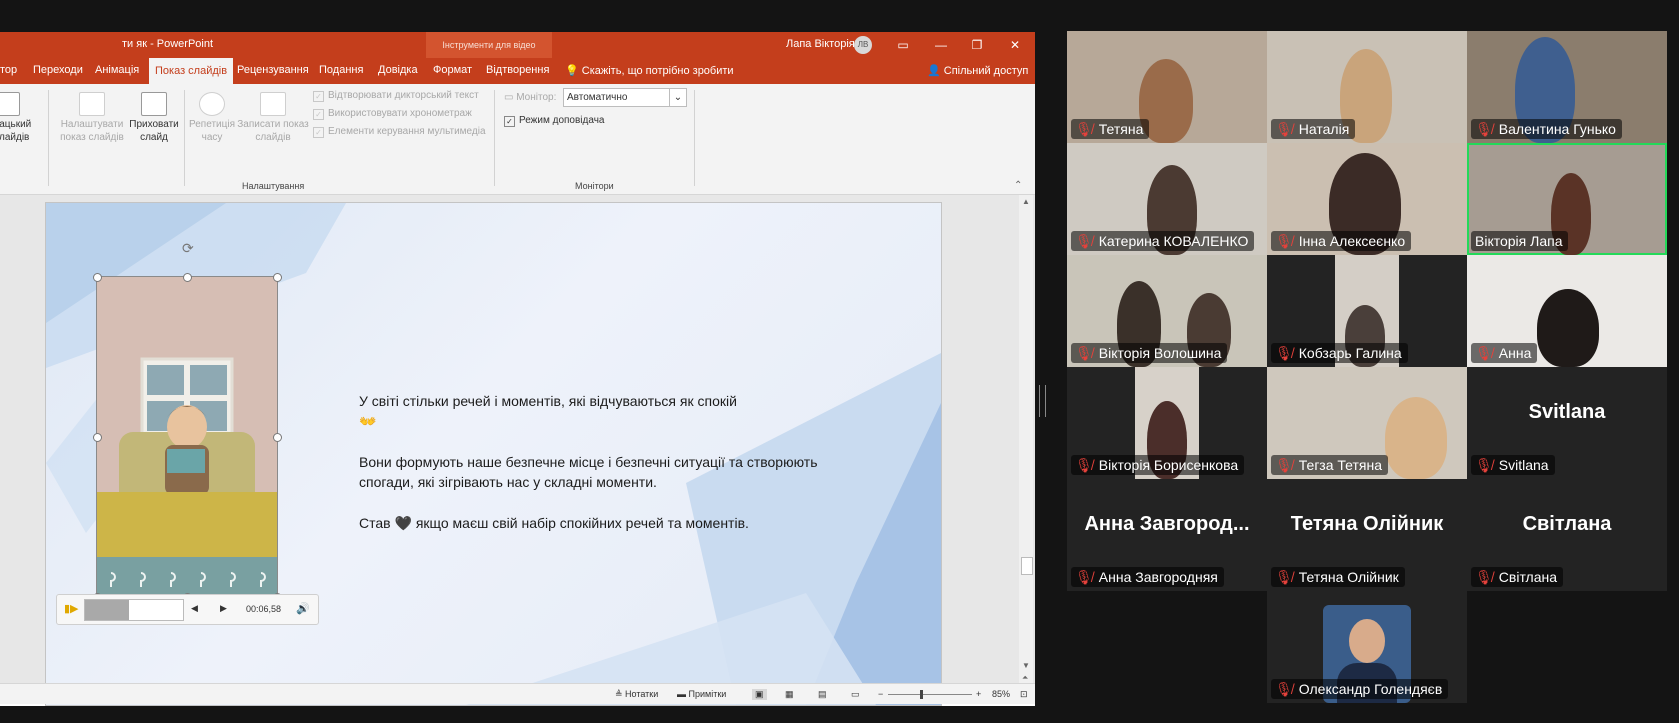  What do you see at coordinates (1367, 199) in the screenshot?
I see `participant-tile: 🎙︎̸ Інна Алексеєнко` at bounding box center [1367, 199].